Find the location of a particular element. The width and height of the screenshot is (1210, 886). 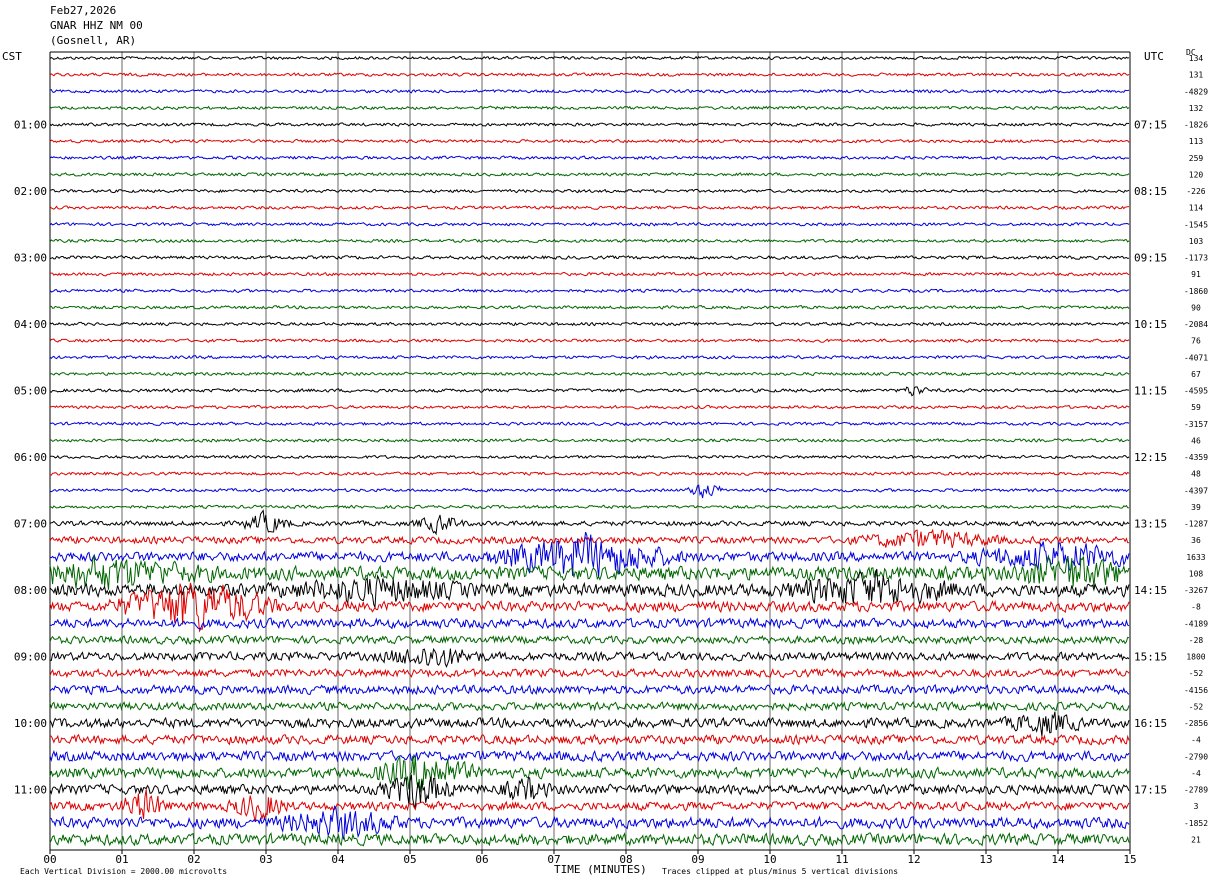

dc-offset-label: 76 is located at coordinates (1196, 341).